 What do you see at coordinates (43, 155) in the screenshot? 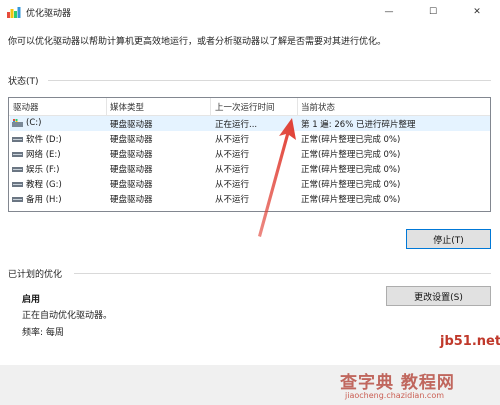
I see `drive-name: 网络 (E:)` at bounding box center [43, 155].